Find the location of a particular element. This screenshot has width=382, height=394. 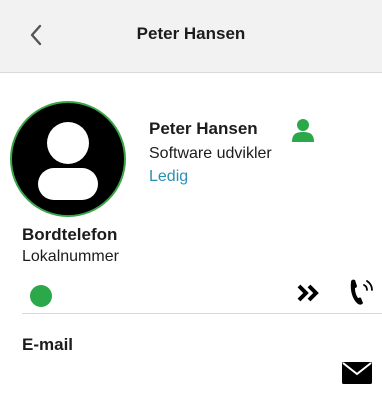

phone-presence-indicator is located at coordinates (41, 296).